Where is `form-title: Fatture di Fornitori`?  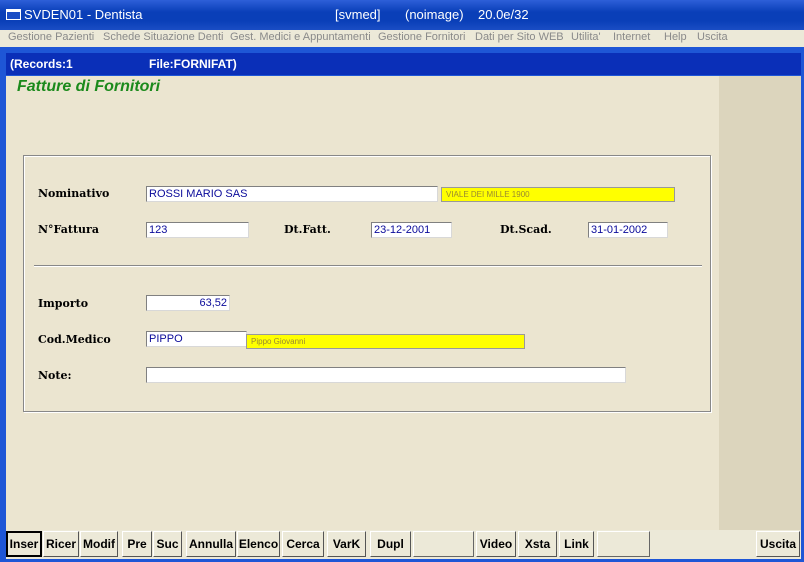 form-title: Fatture di Fornitori is located at coordinates (89, 86).